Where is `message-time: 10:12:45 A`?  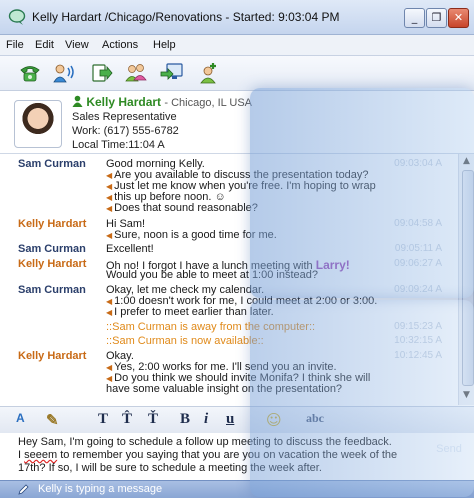
message-time: 10:12:45 A is located at coordinates (418, 355).